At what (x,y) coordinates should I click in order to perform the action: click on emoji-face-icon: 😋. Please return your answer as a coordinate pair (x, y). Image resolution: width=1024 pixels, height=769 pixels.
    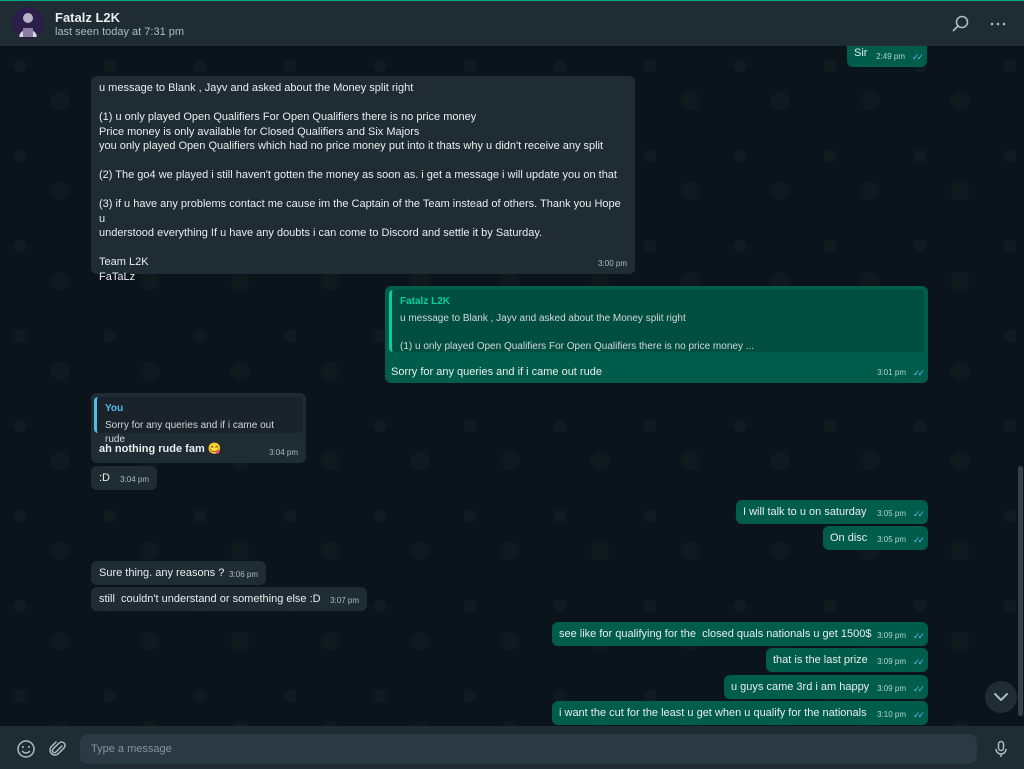
    Looking at the image, I should click on (214, 449).